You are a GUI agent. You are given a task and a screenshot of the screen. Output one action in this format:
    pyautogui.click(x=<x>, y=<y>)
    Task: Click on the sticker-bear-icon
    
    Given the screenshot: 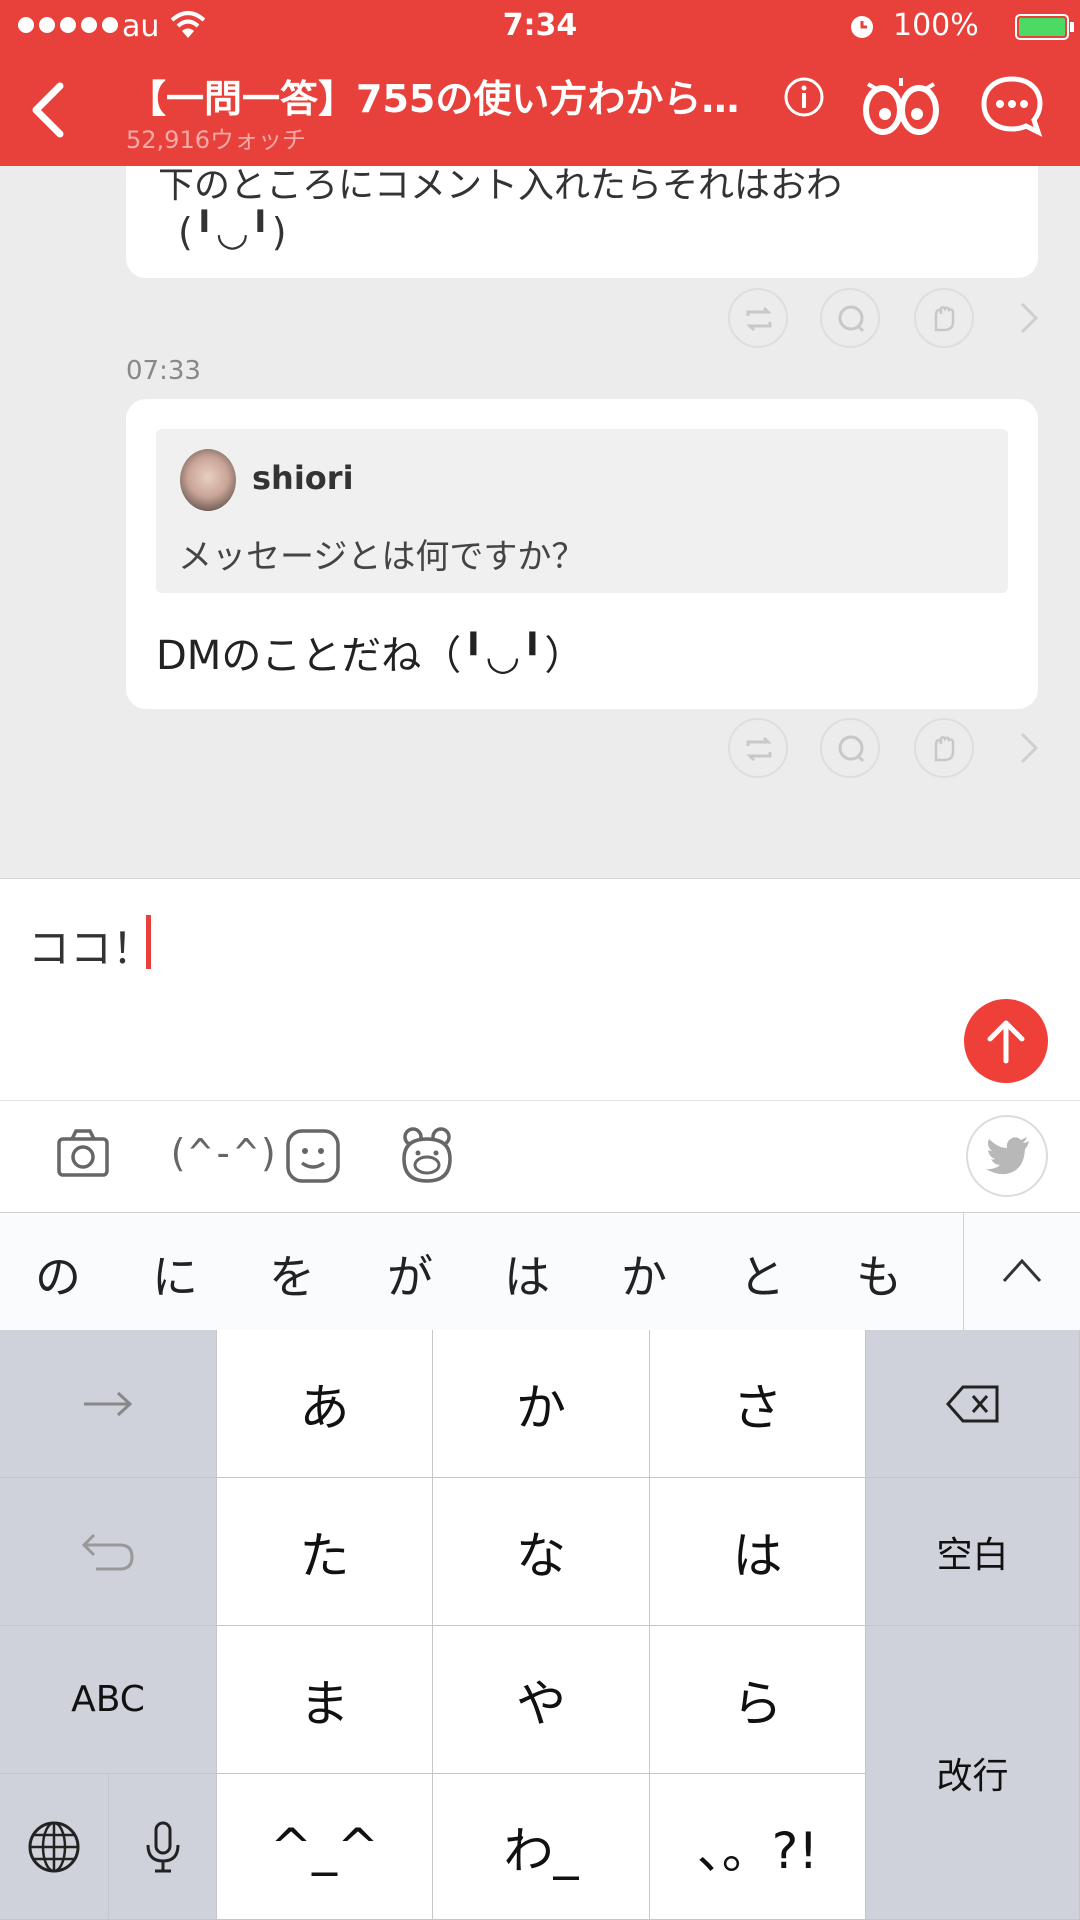 What is the action you would take?
    pyautogui.click(x=427, y=1155)
    